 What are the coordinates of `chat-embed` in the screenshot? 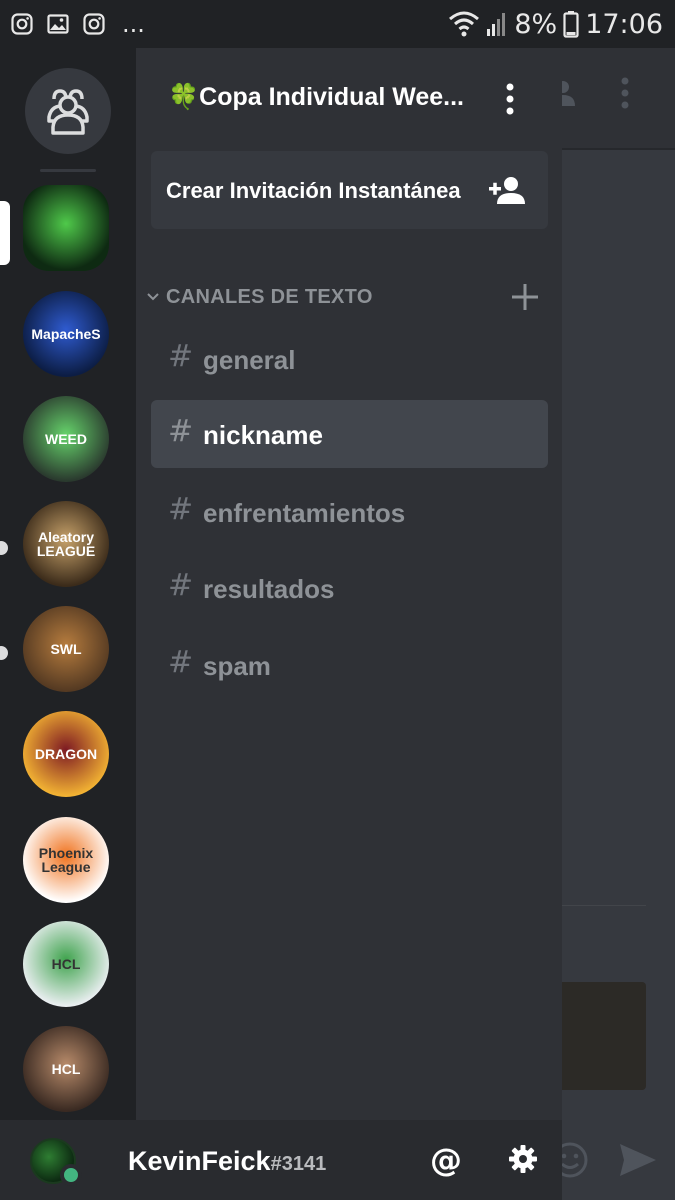 It's located at (604, 1036).